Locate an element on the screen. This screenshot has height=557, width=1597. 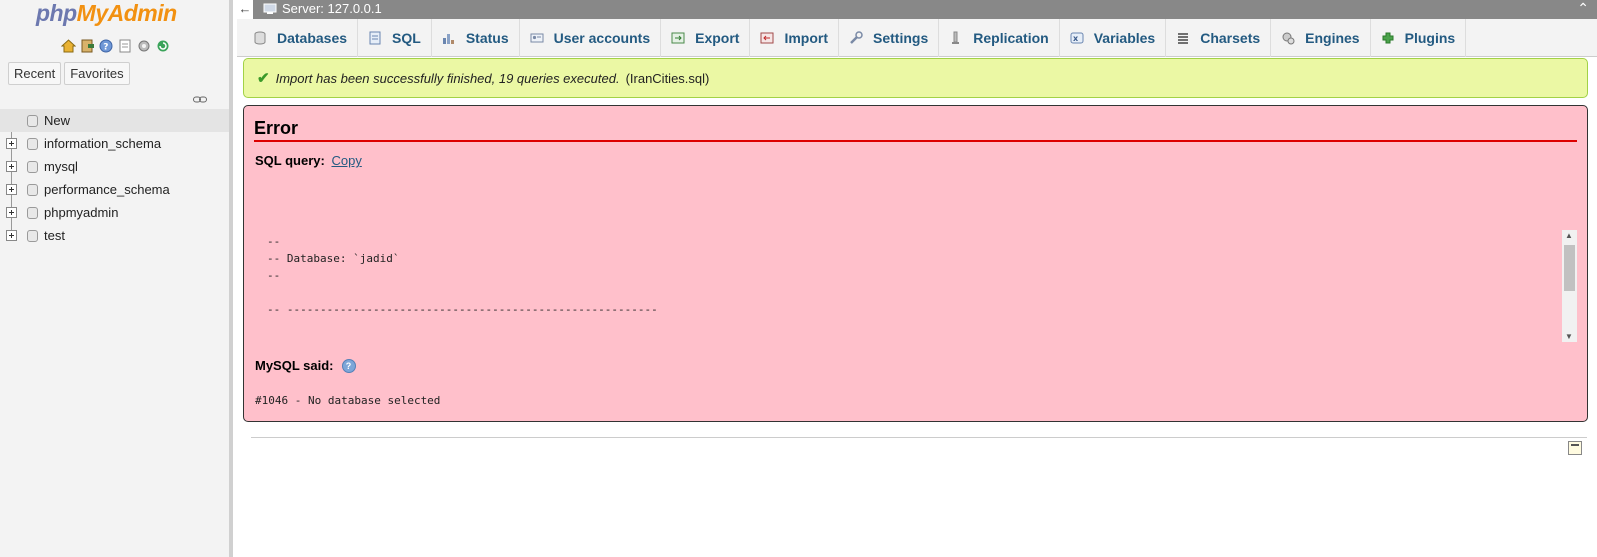
tab-import: Import is located at coordinates (795, 38).